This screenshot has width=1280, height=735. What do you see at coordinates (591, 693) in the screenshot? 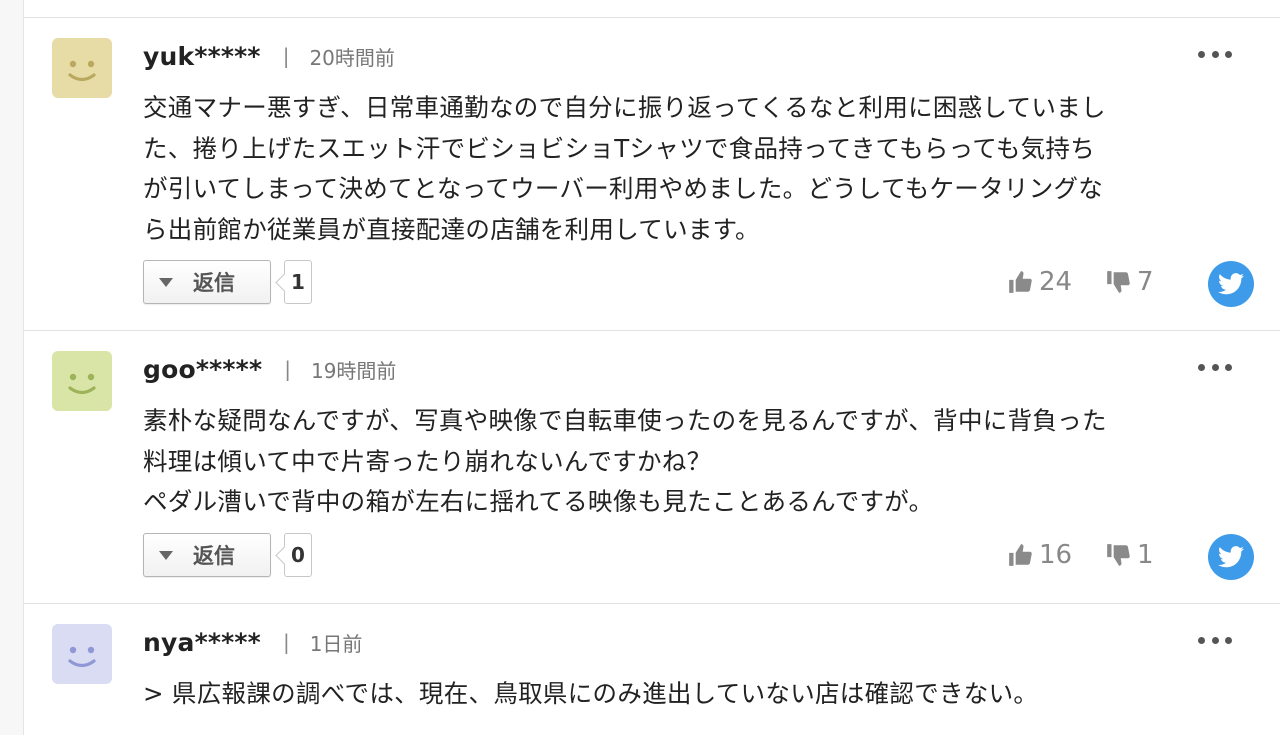
I see `comment-line: > 県広報課の調べでは、現在、鳥取県にのみ進出していない店は確認できない。` at bounding box center [591, 693].